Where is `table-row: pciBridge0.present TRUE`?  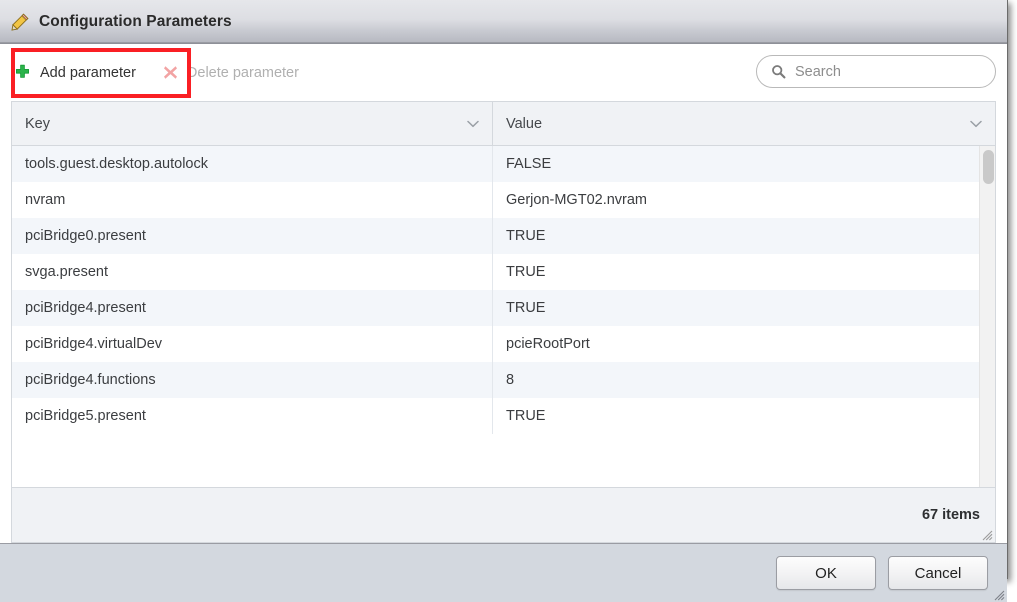 table-row: pciBridge0.present TRUE is located at coordinates (503, 236).